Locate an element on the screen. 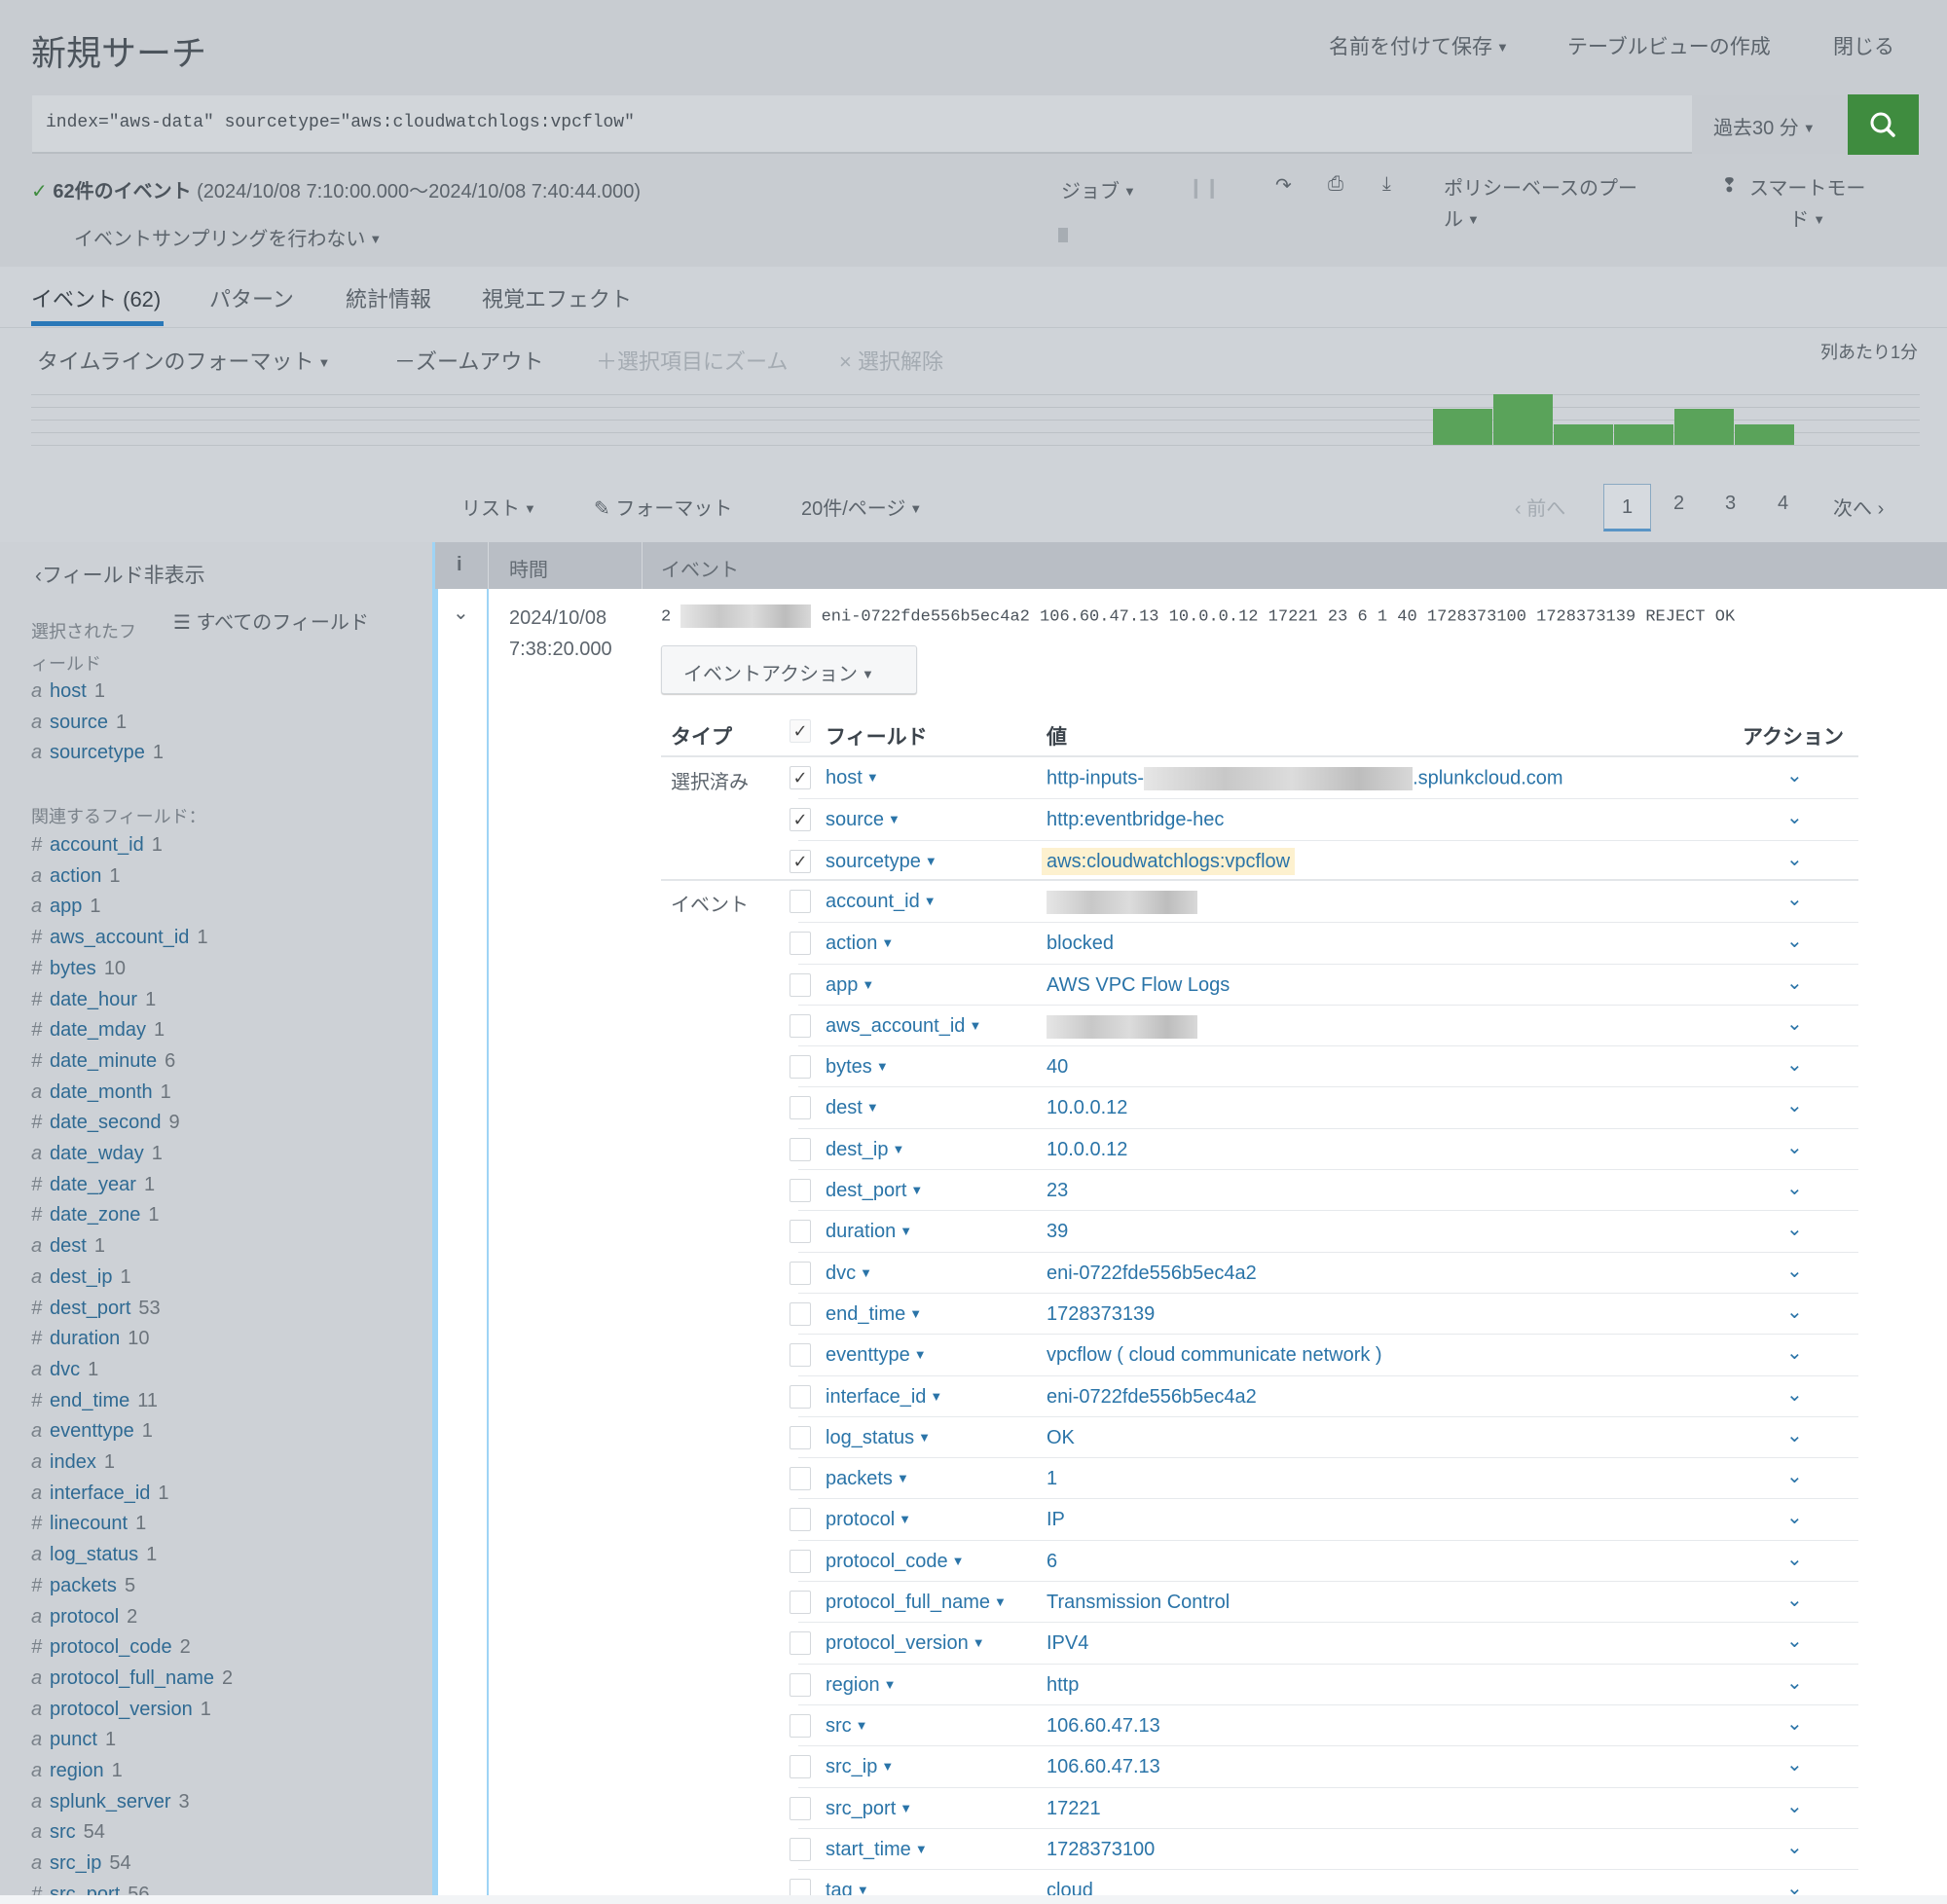  sidebar-field-src_port: # src_port 56 is located at coordinates (90, 1889).